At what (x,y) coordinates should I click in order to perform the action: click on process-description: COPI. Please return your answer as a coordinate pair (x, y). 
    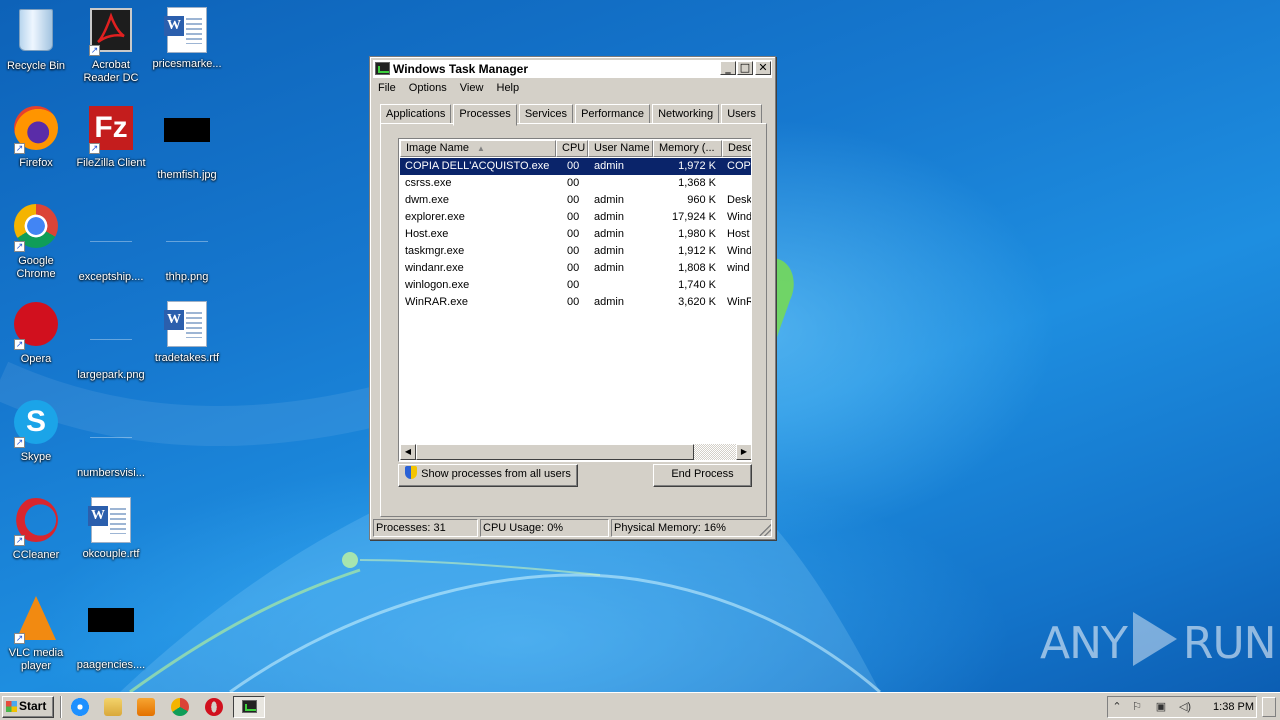
    Looking at the image, I should click on (739, 166).